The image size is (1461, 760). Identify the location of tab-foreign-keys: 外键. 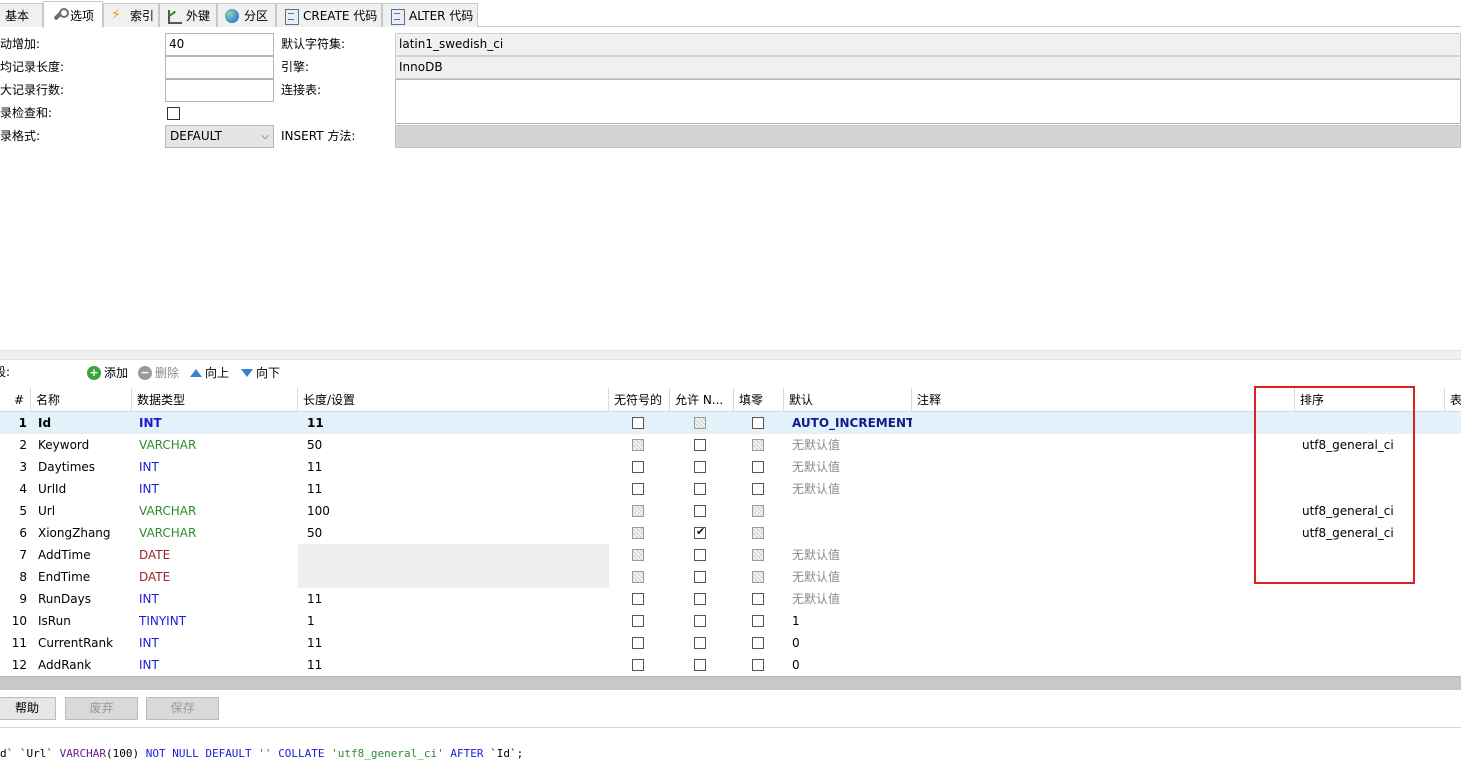
(188, 15).